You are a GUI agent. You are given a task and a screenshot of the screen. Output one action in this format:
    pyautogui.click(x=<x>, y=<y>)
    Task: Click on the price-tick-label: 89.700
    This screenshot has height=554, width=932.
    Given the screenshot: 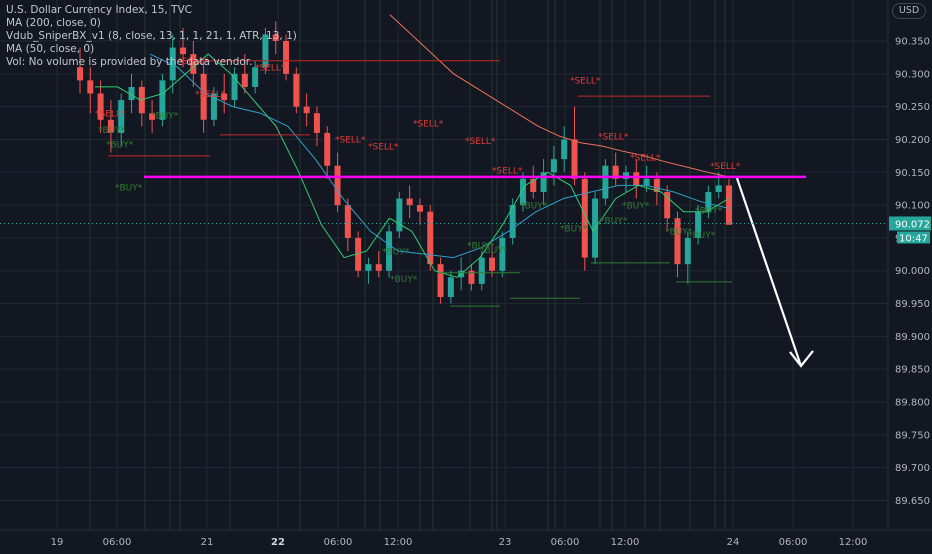 What is the action you would take?
    pyautogui.click(x=912, y=468)
    